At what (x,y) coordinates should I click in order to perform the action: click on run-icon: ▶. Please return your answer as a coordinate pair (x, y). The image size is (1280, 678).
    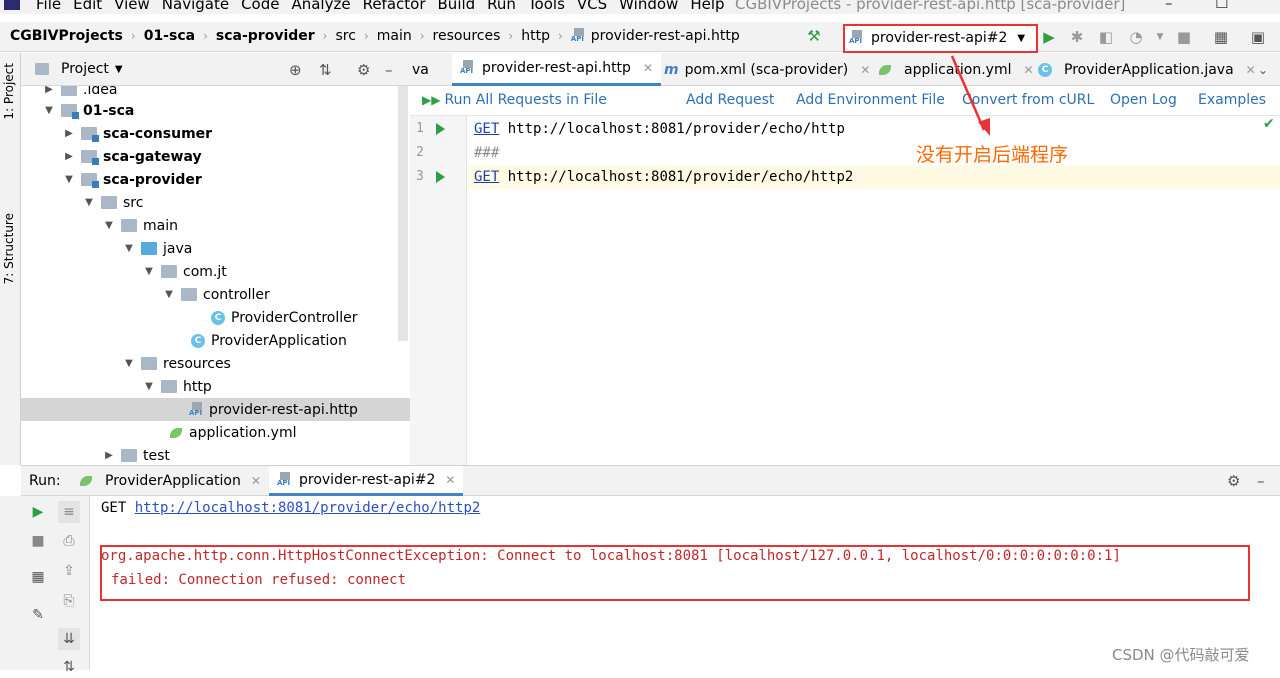
    Looking at the image, I should click on (1049, 37).